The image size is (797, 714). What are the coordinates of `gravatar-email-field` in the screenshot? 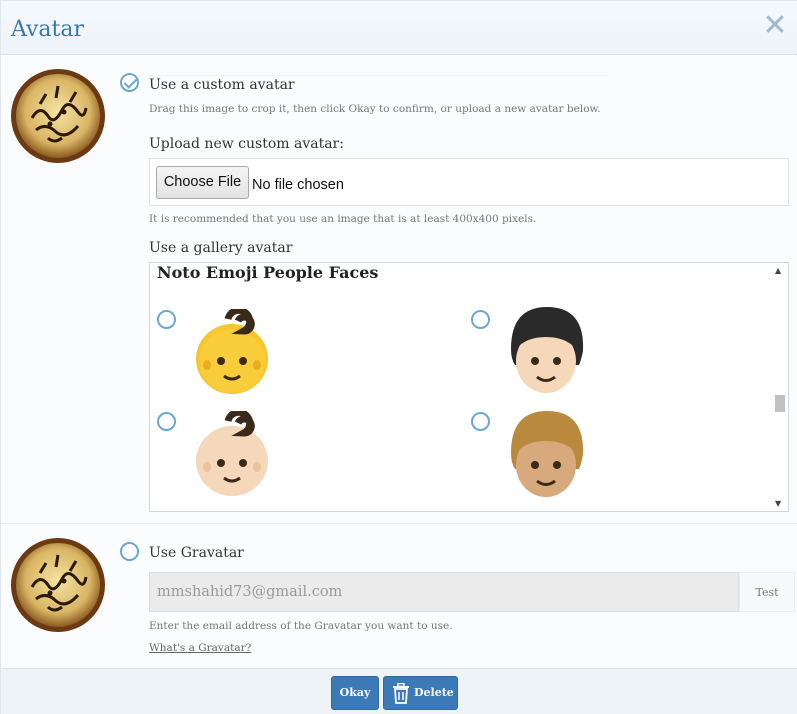 It's located at (444, 592).